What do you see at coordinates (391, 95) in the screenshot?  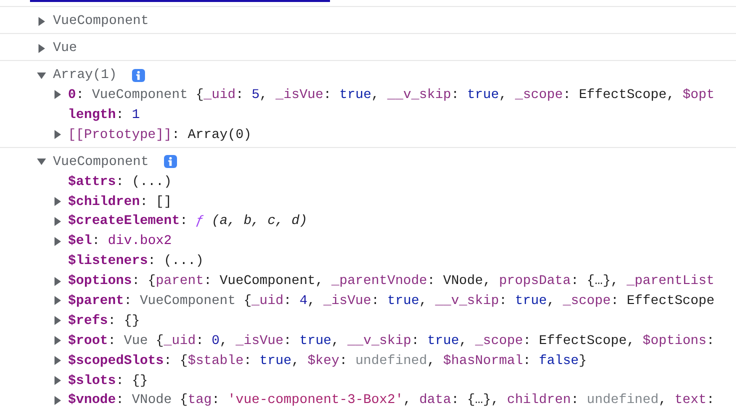 I see `property-line: 0: VueComponent {_uid: 5, _isVue: true, __v_skip: true, _scope: EffectScope, $opt` at bounding box center [391, 95].